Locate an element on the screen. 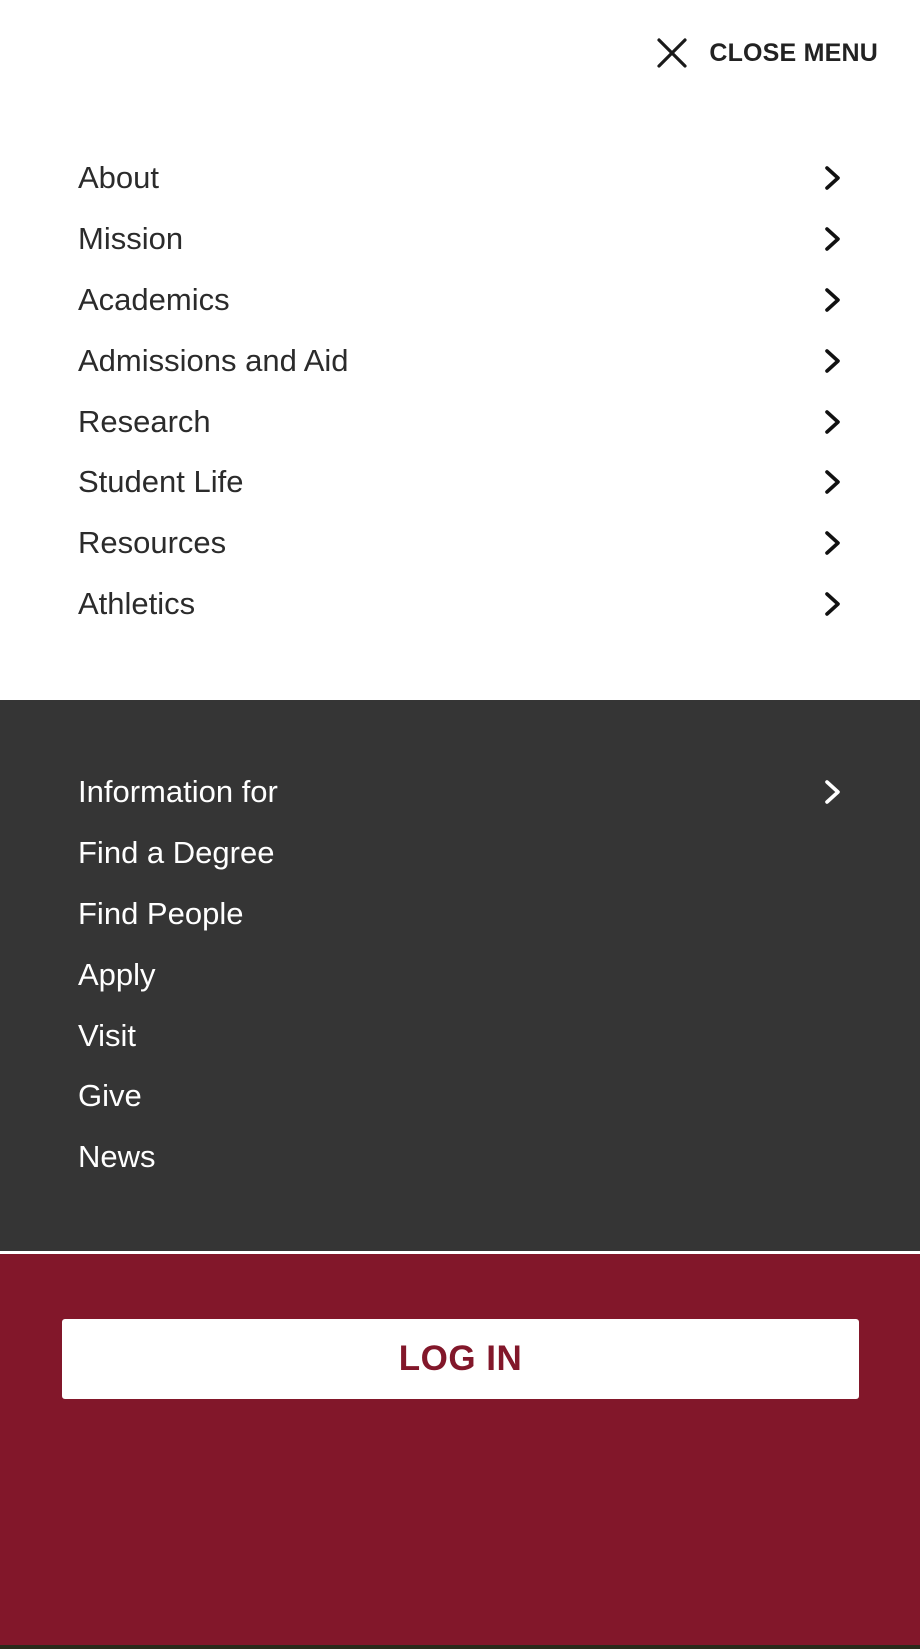 The image size is (920, 1649). nav-item-label: Athletics is located at coordinates (137, 603).